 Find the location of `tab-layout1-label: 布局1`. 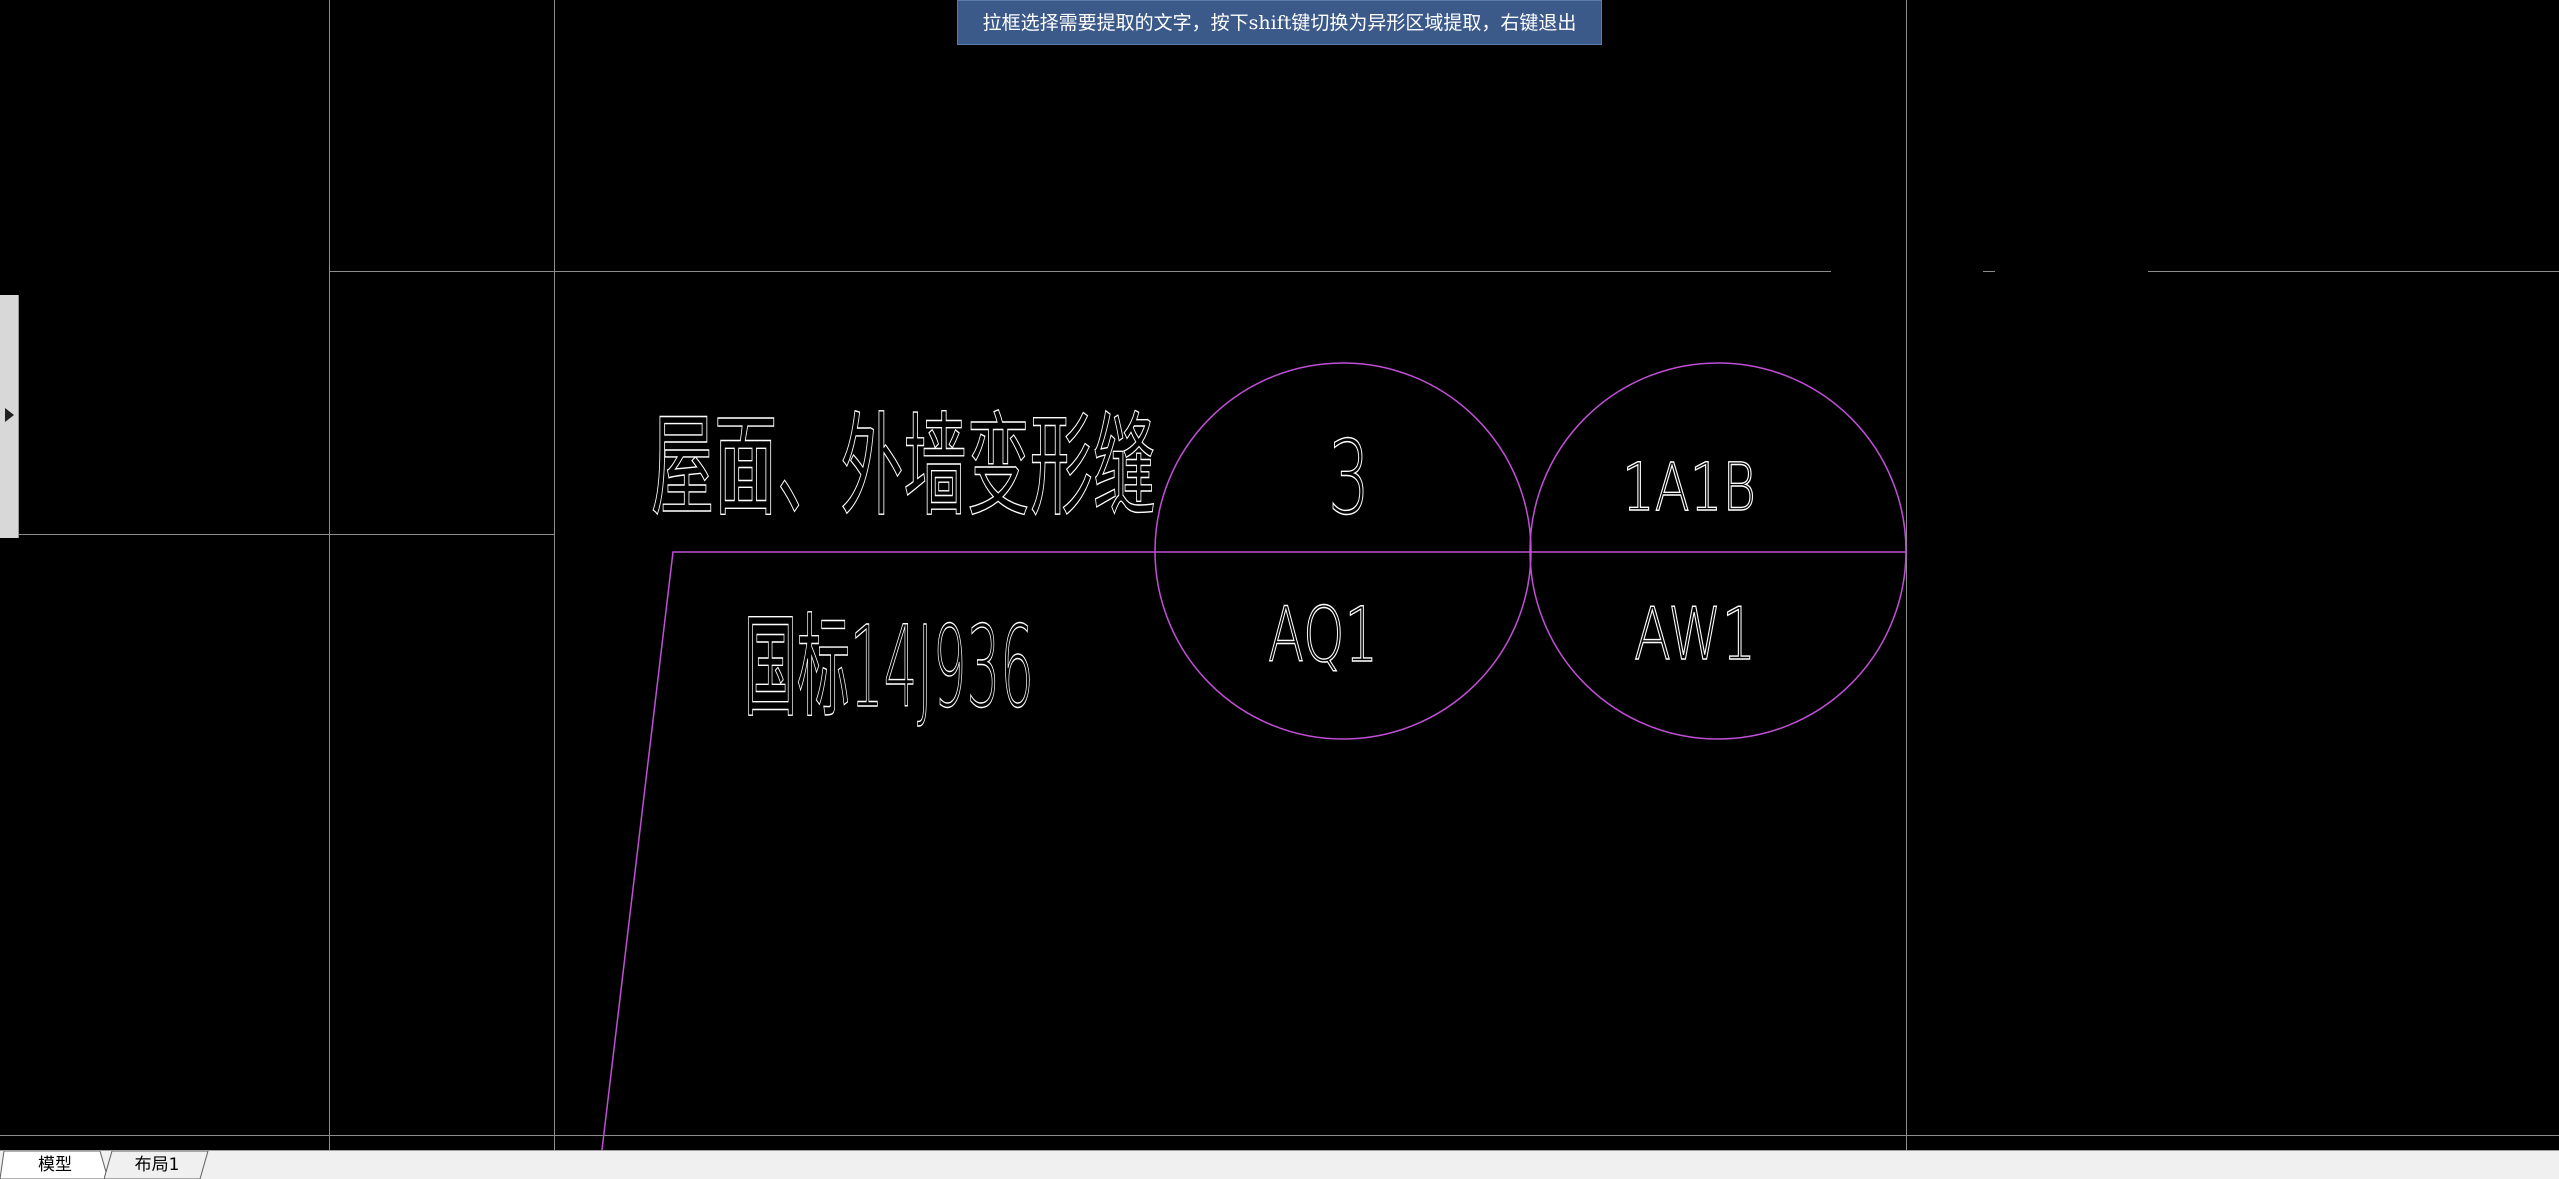

tab-layout1-label: 布局1 is located at coordinates (157, 1165).